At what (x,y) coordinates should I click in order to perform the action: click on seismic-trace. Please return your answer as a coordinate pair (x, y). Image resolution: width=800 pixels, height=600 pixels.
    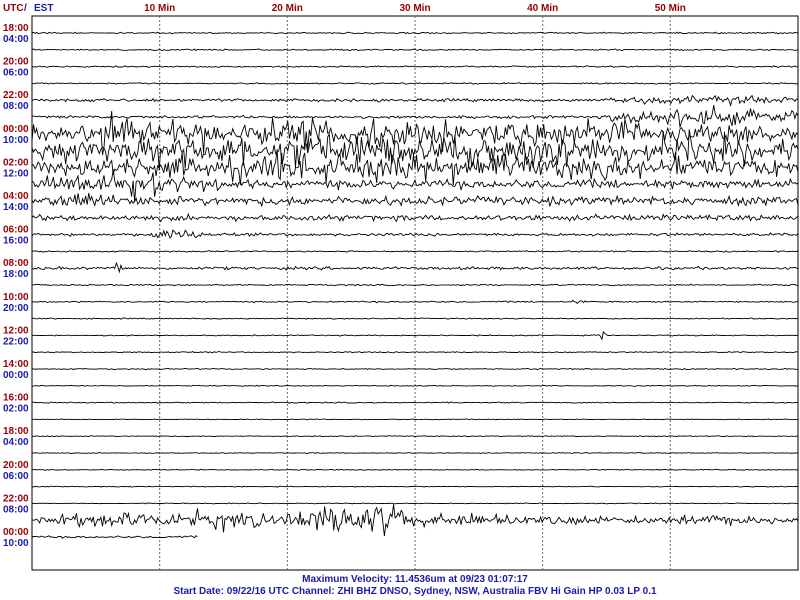
    Looking at the image, I should click on (415, 486).